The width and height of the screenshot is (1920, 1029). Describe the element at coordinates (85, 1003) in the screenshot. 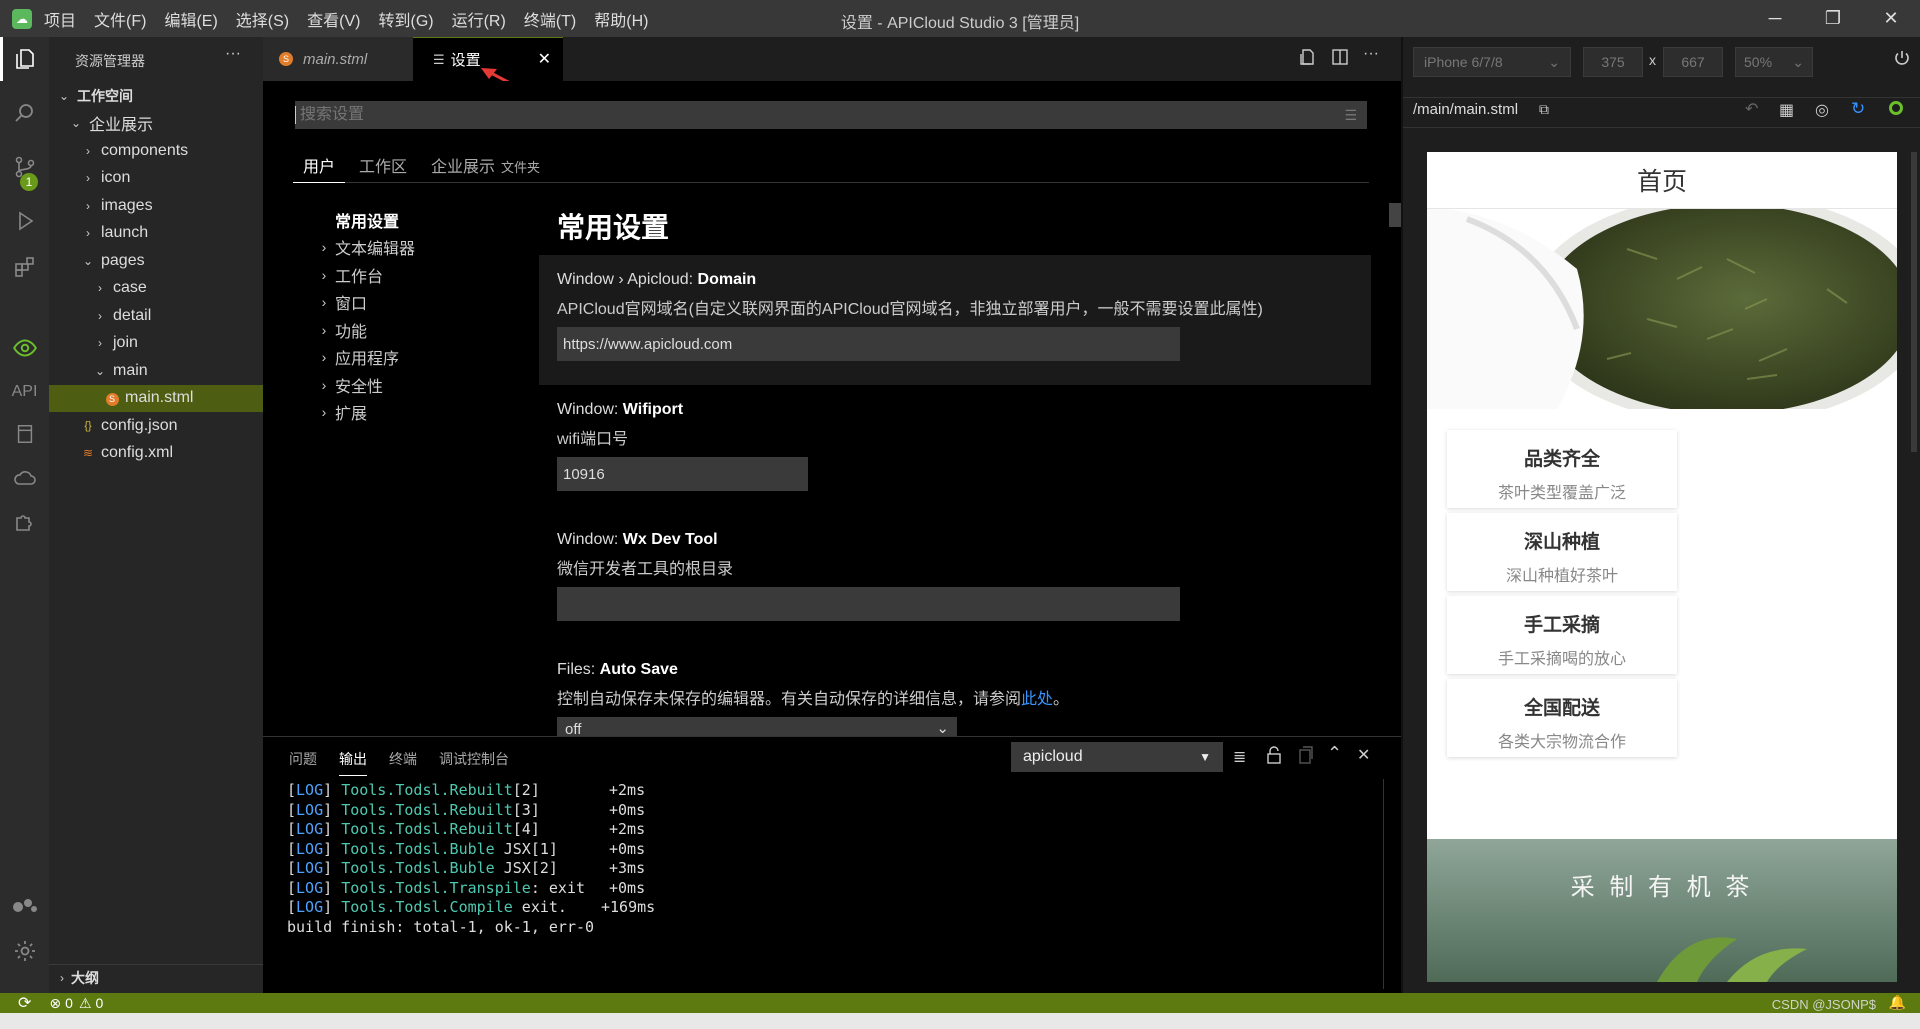

I see `warning-icon: ⚠` at that location.